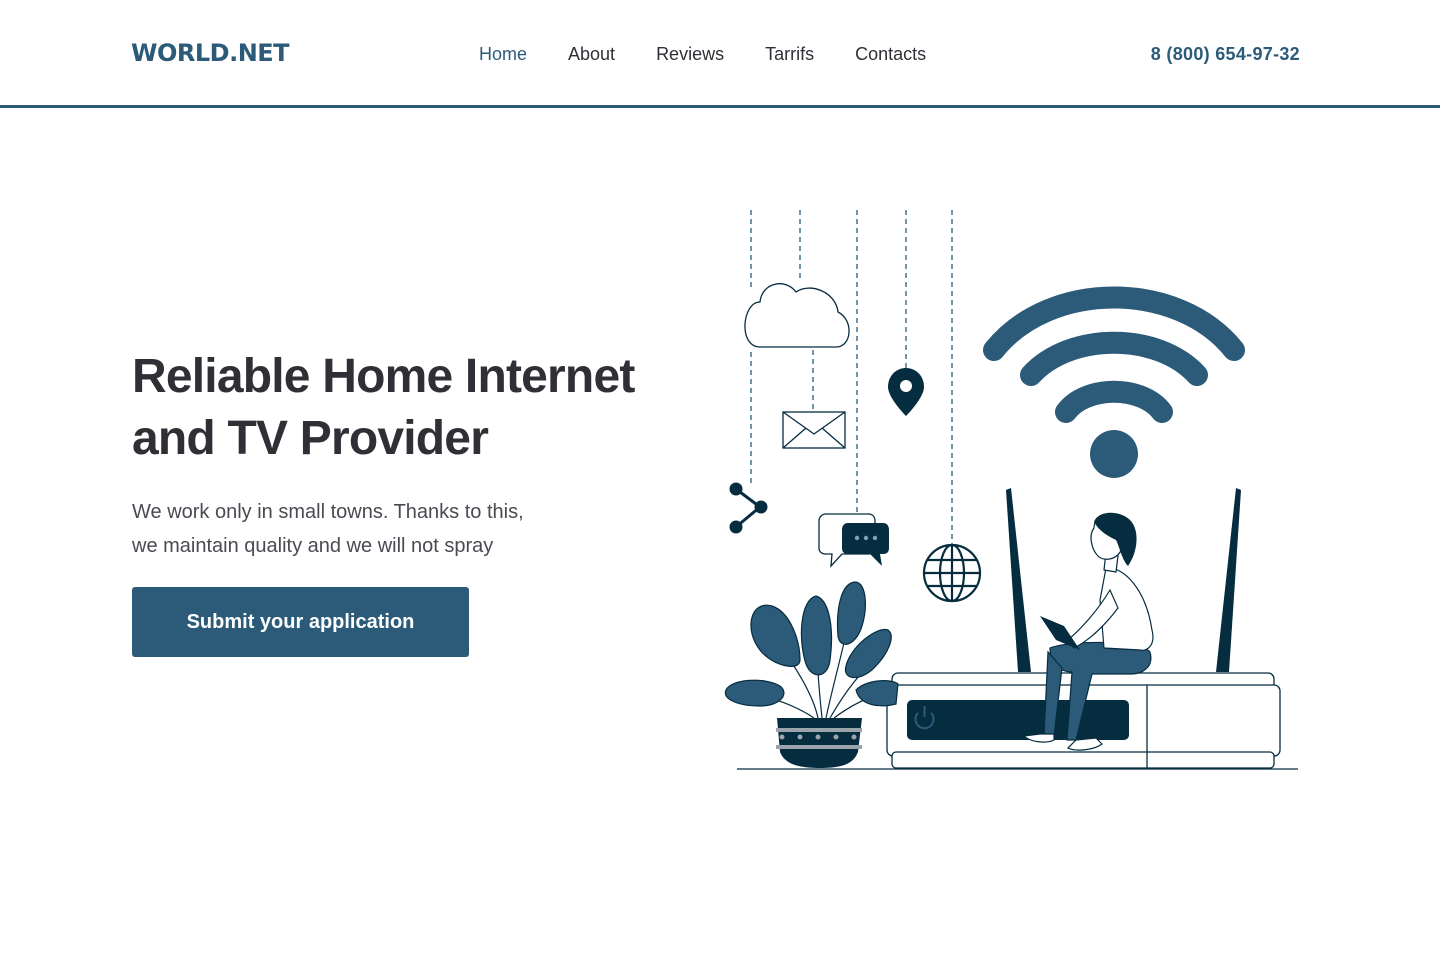 The height and width of the screenshot is (978, 1440). Describe the element at coordinates (853, 540) in the screenshot. I see `chat-icon` at that location.